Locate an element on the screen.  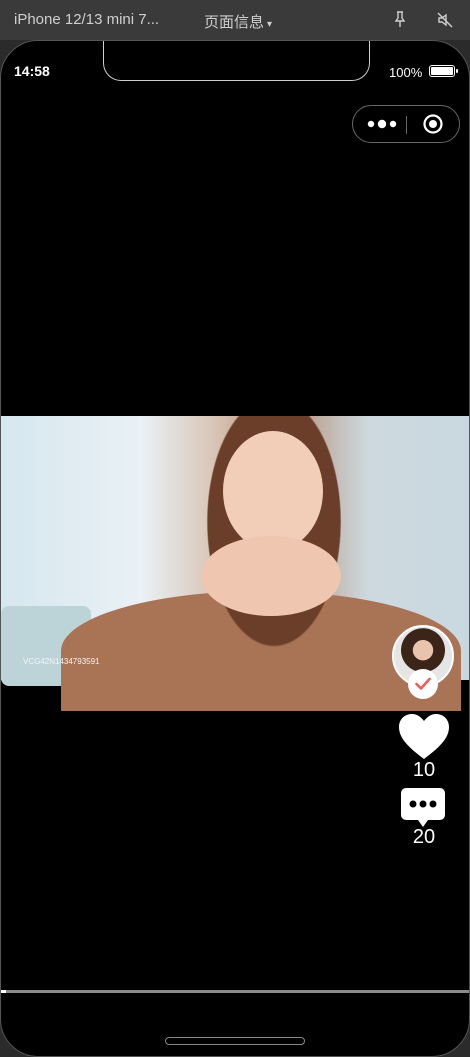
miniprogram-capsule is located at coordinates (406, 124).